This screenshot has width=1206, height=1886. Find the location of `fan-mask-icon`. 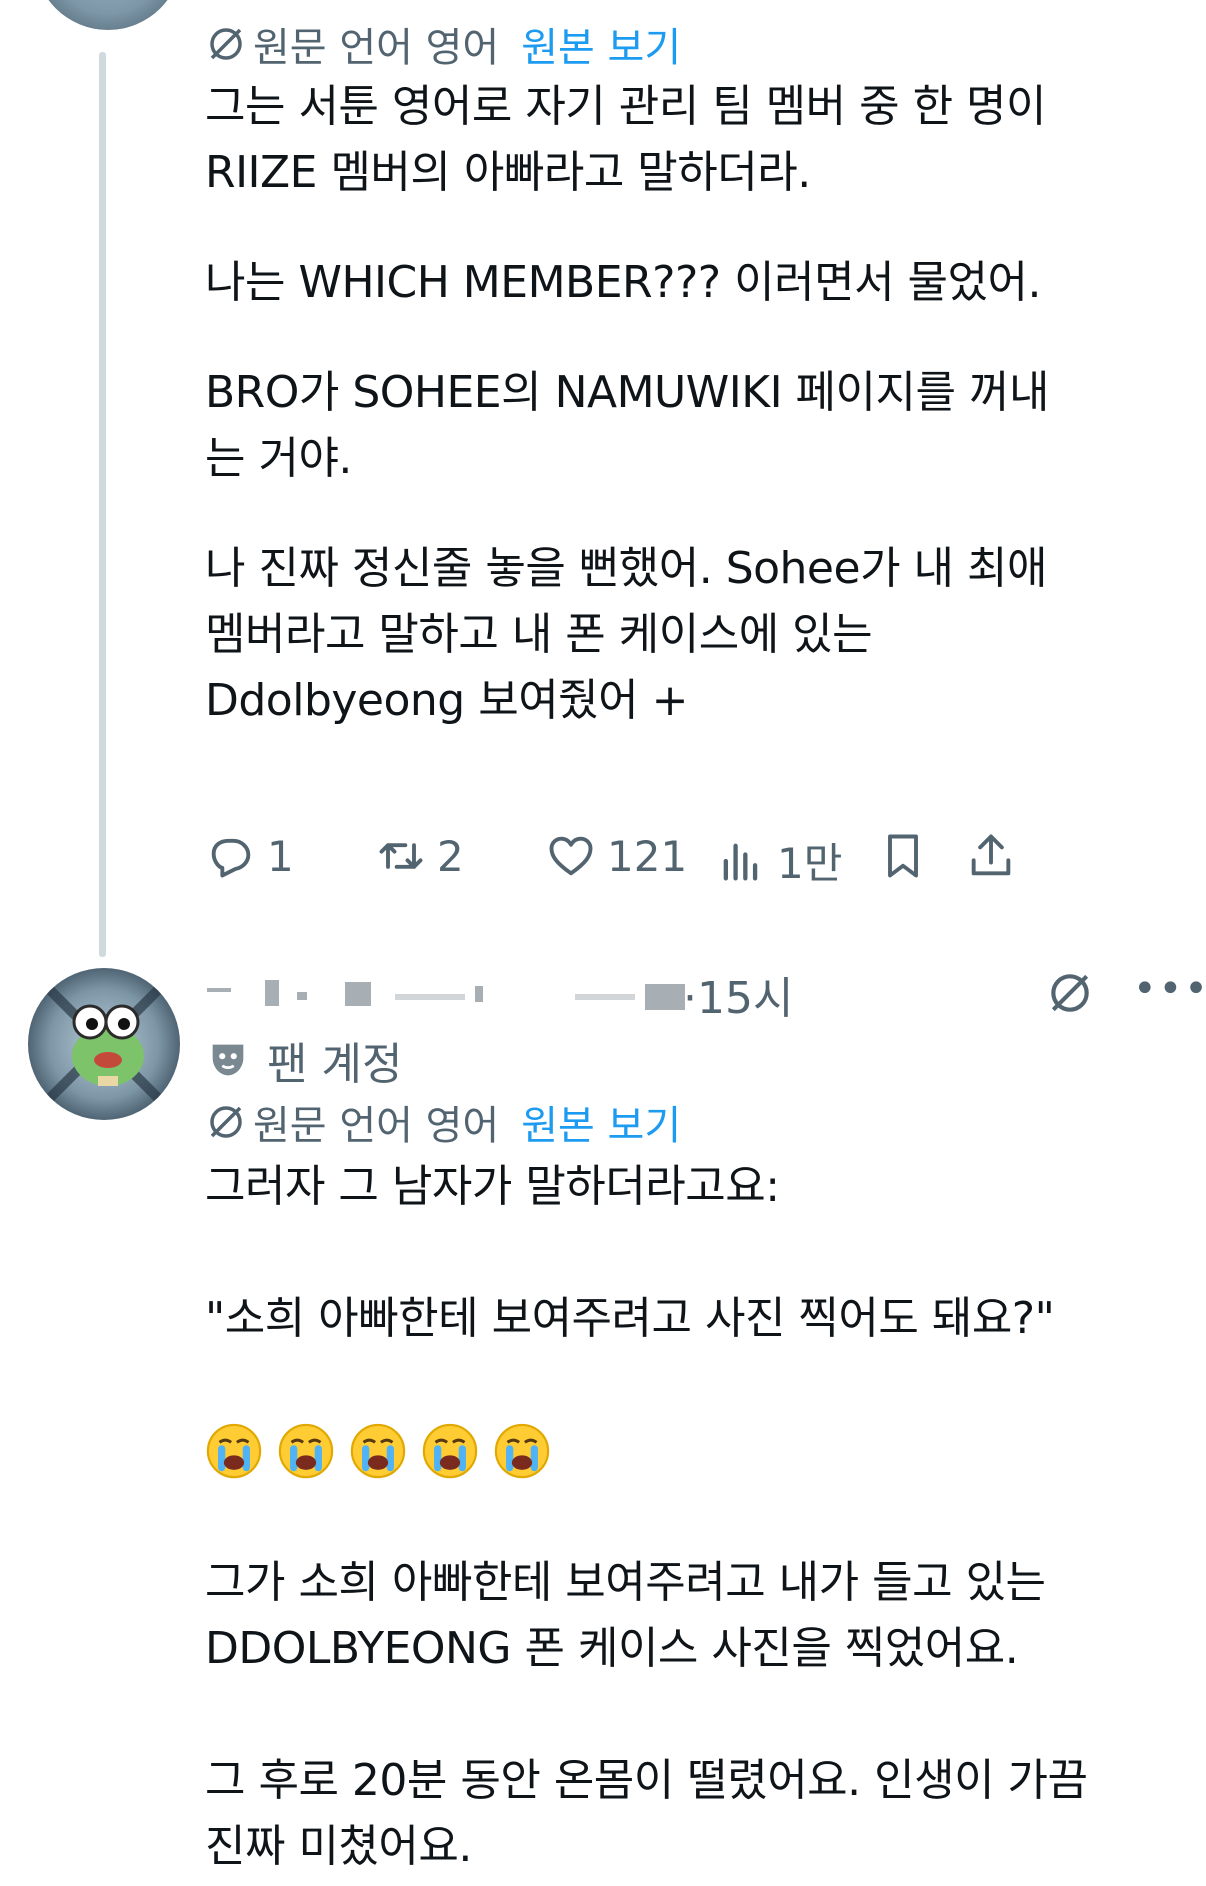

fan-mask-icon is located at coordinates (228, 1060).